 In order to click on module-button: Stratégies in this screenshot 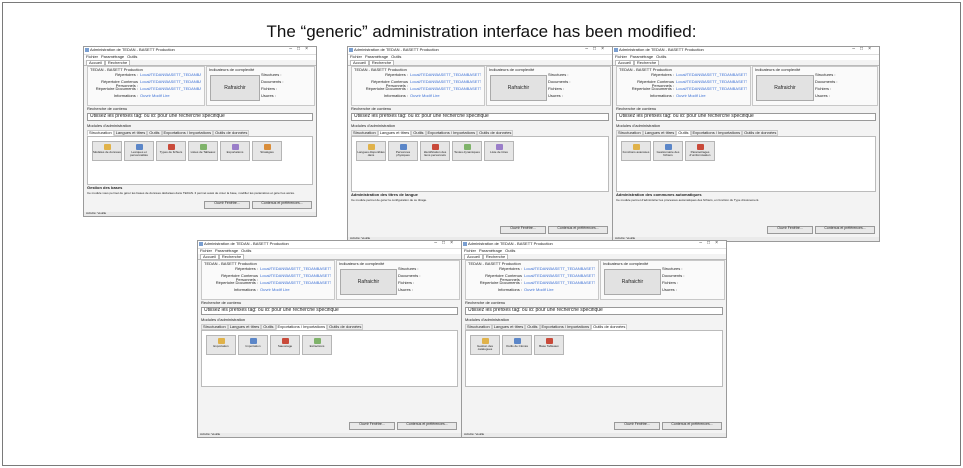, I will do `click(267, 151)`.